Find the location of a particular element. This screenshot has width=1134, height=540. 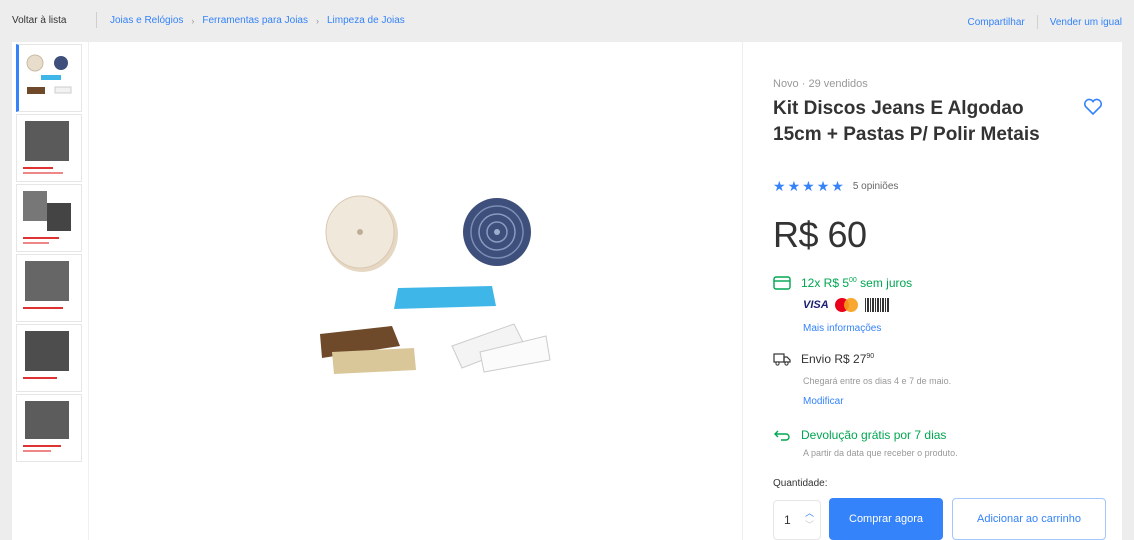

installments: 12x R$ 500 sem juros is located at coordinates (842, 283).